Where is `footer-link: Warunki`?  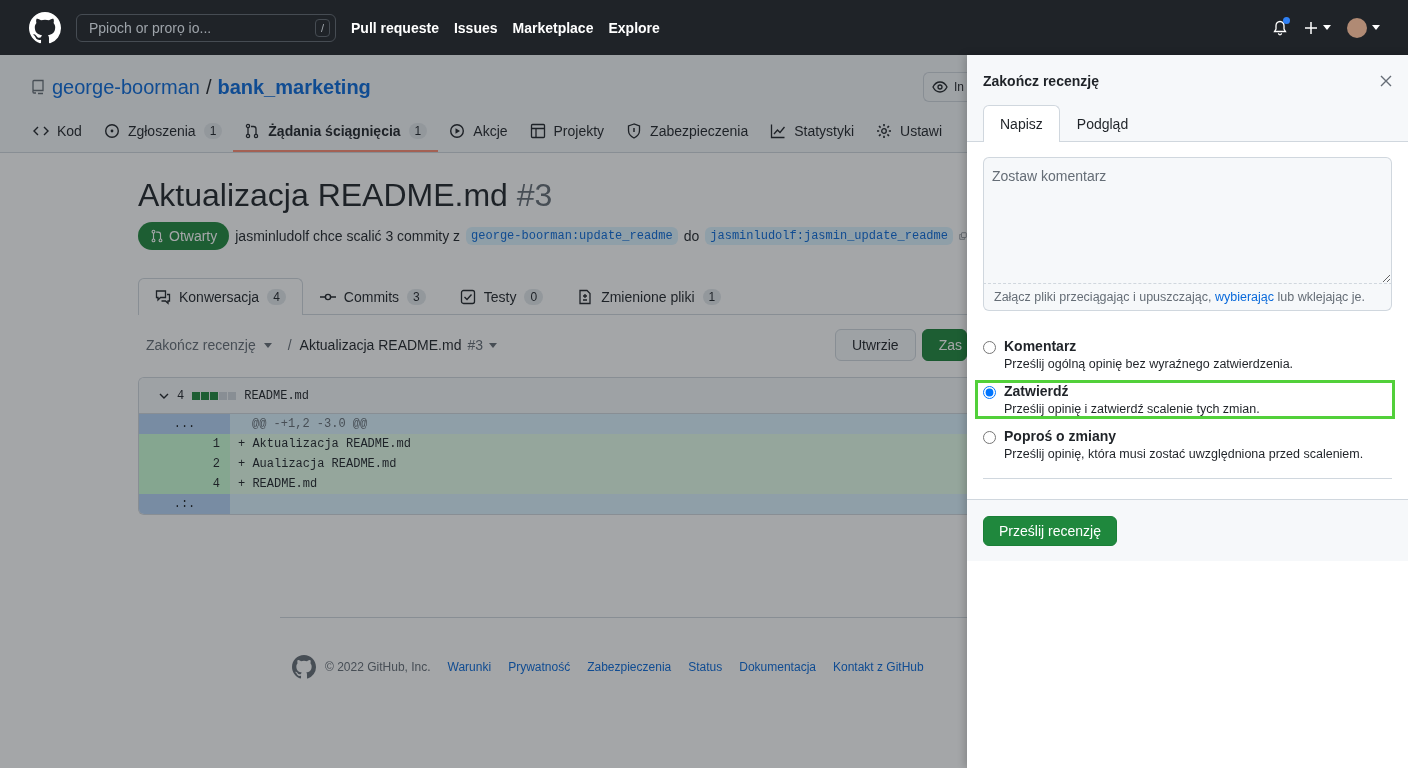 footer-link: Warunki is located at coordinates (469, 667).